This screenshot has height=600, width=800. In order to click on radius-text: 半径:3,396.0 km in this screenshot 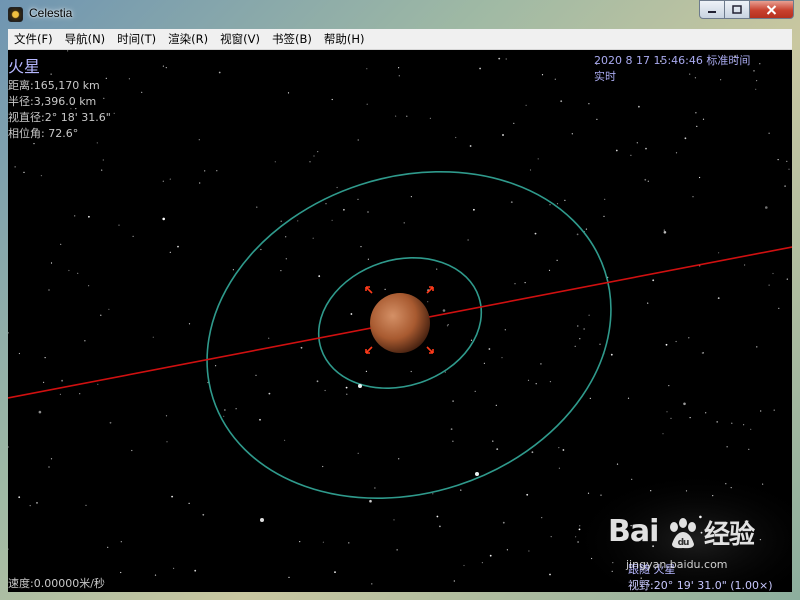, I will do `click(52, 101)`.